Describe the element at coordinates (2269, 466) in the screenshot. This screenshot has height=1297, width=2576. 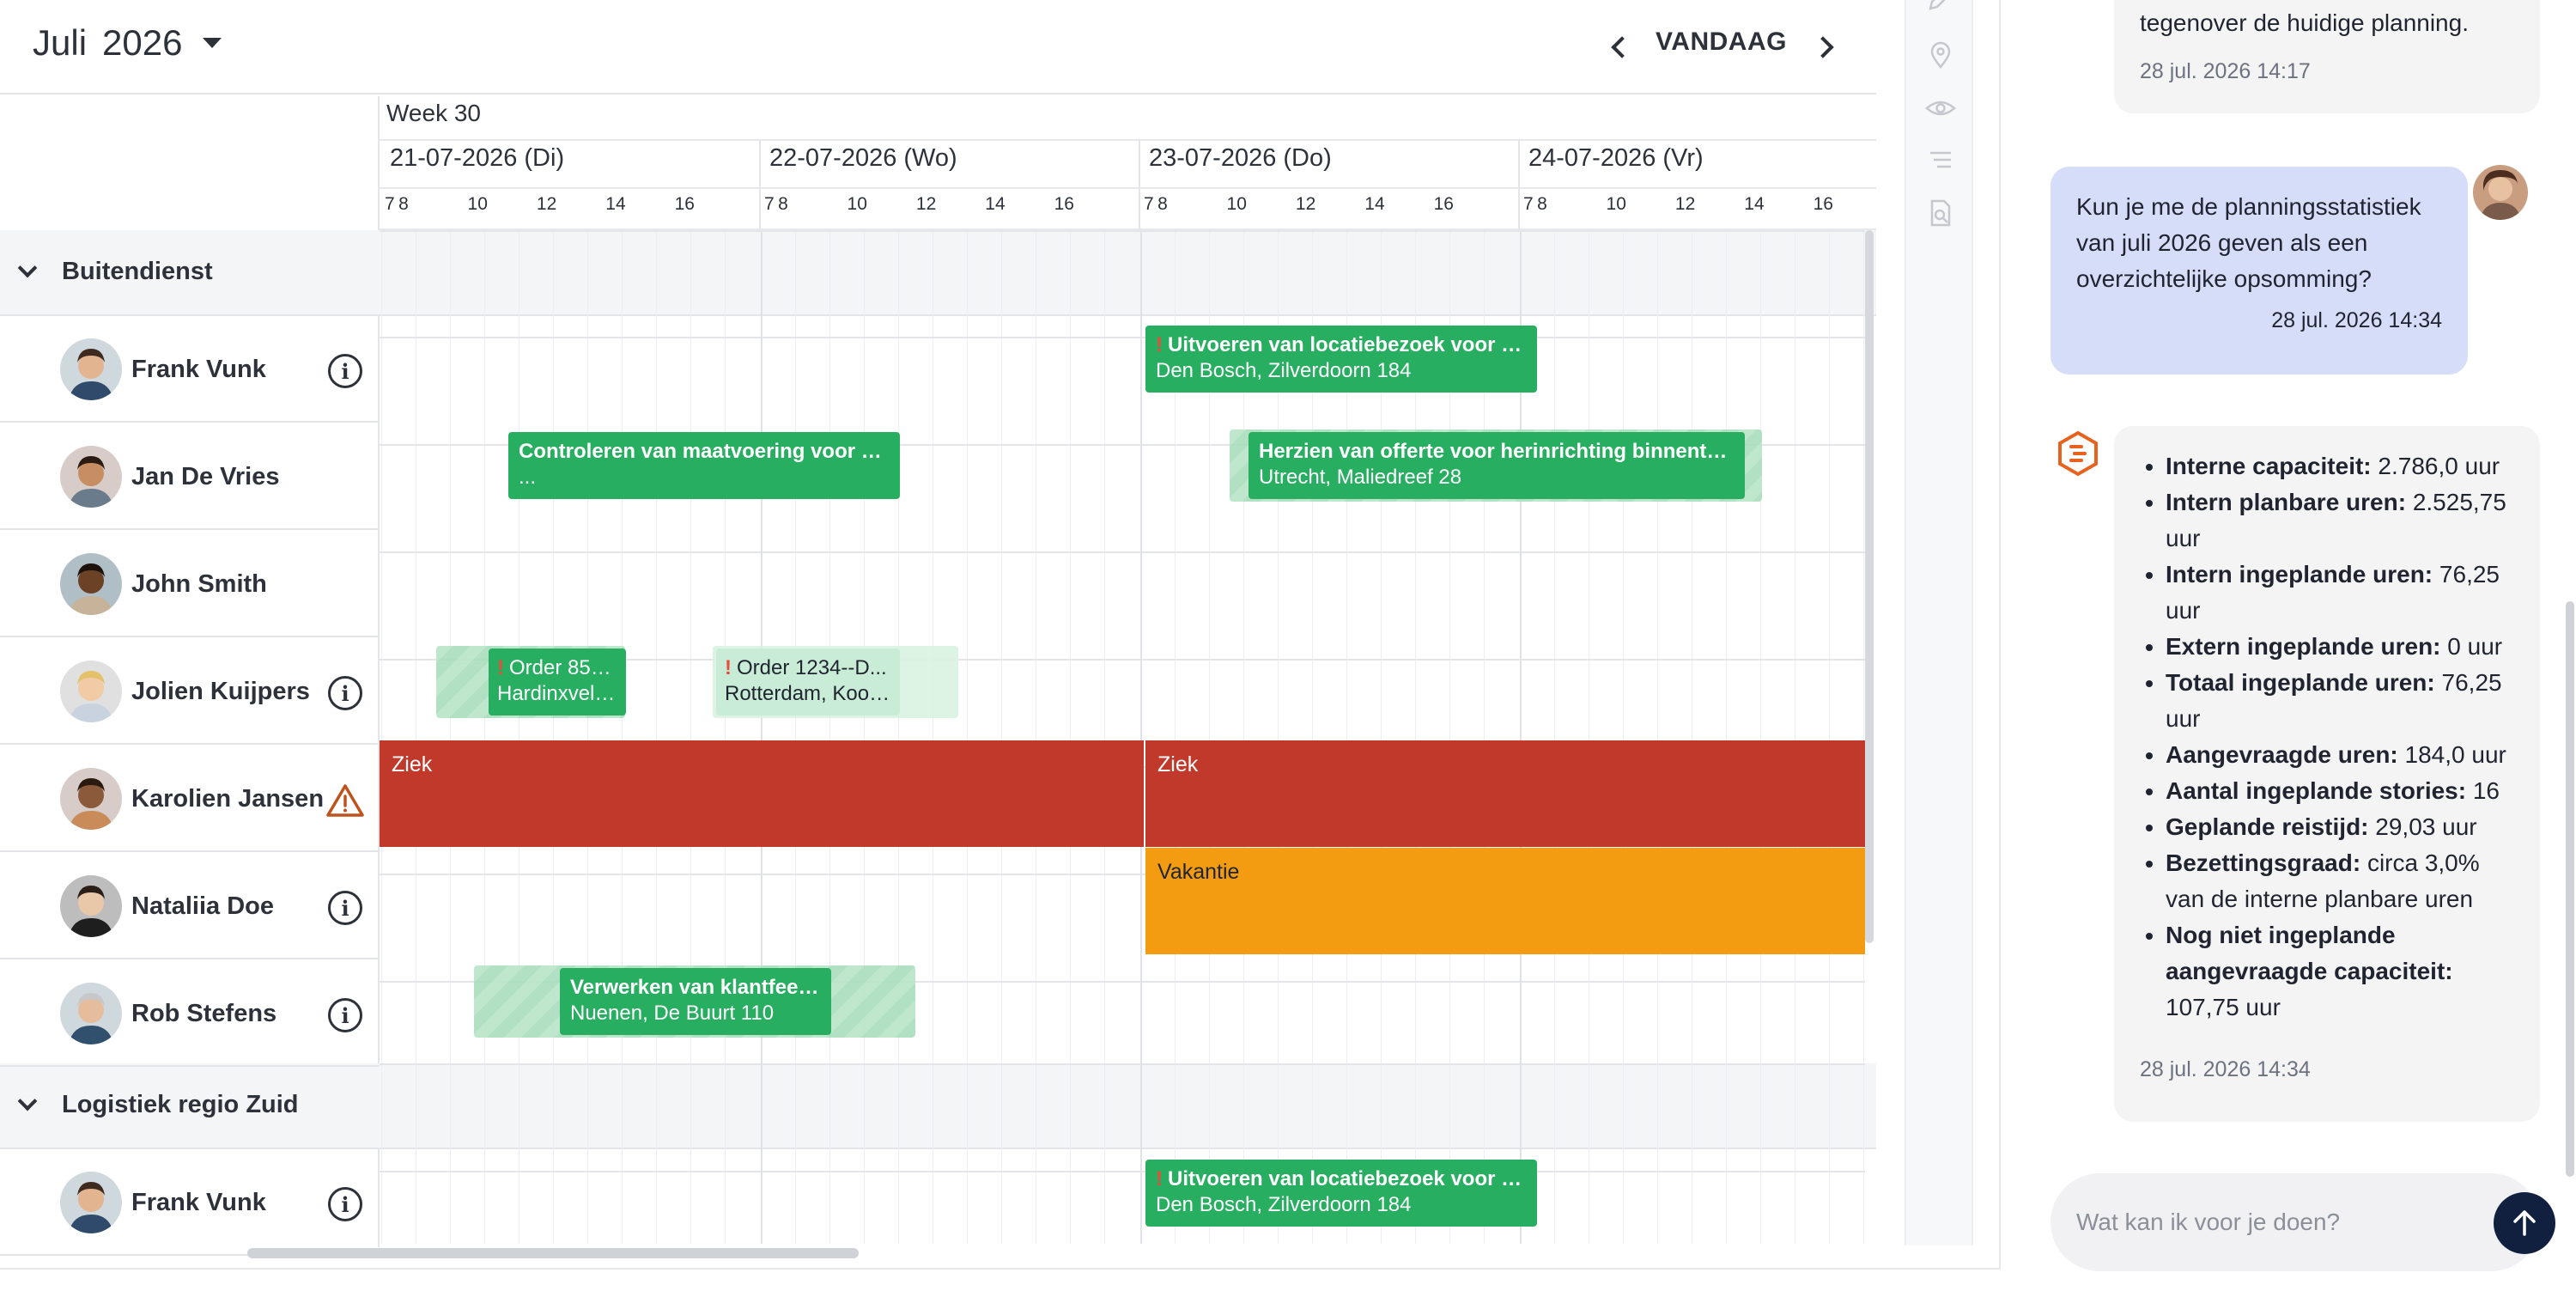
I see `statistic-label: Interne capaciteit:` at that location.